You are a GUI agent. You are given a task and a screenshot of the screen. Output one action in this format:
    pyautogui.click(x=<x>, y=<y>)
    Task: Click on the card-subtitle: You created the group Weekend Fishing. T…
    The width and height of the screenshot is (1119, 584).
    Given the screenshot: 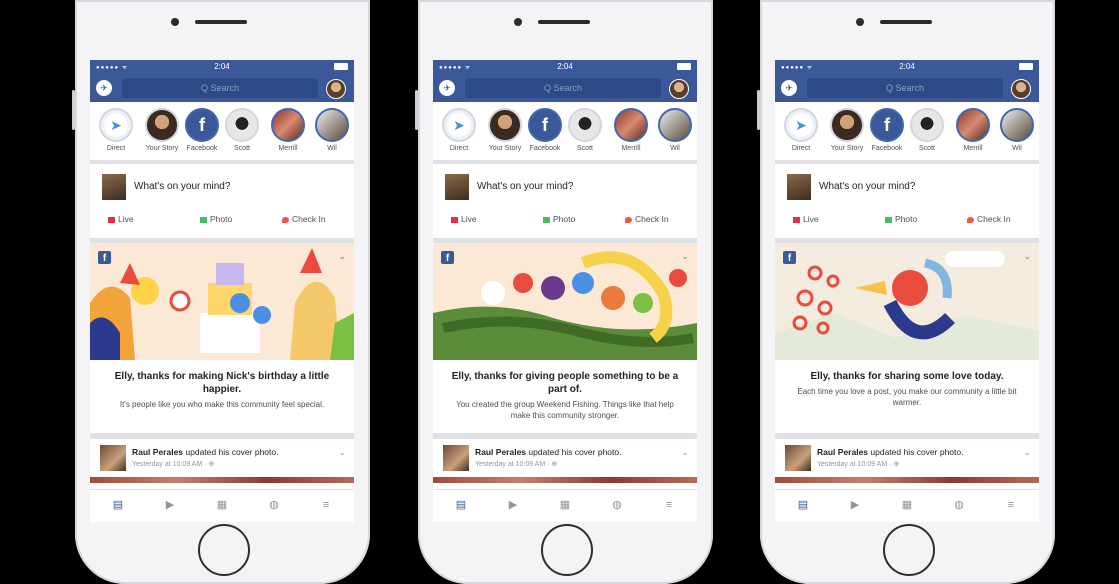 What is the action you would take?
    pyautogui.click(x=565, y=410)
    